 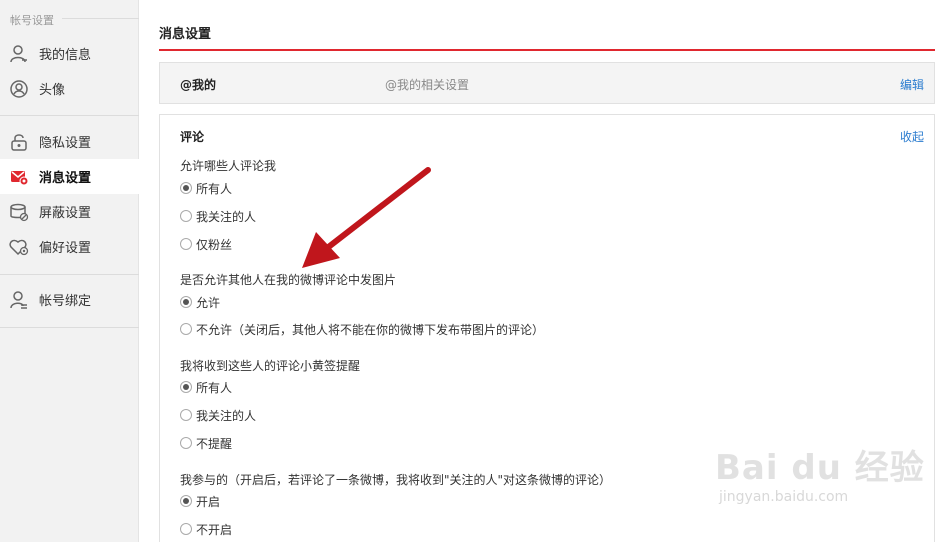 What do you see at coordinates (19, 89) in the screenshot?
I see `avatar-icon` at bounding box center [19, 89].